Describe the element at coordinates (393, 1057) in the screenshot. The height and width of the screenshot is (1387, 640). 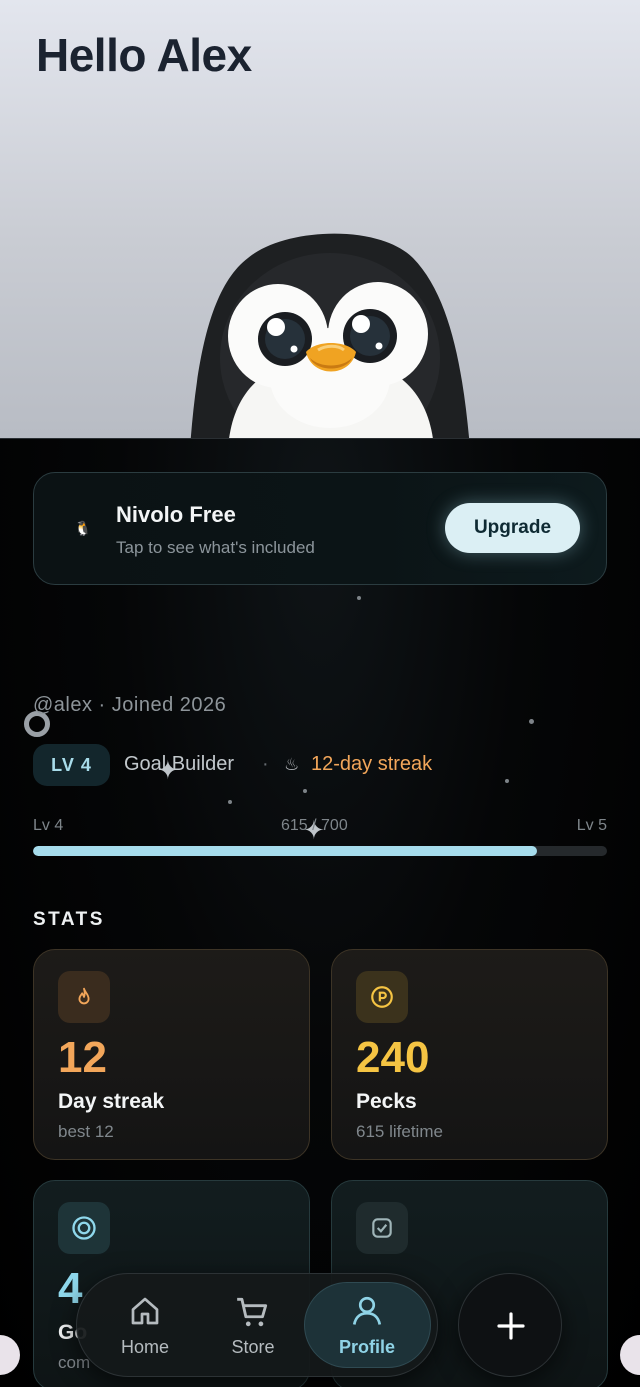
I see `stat-value: 240` at that location.